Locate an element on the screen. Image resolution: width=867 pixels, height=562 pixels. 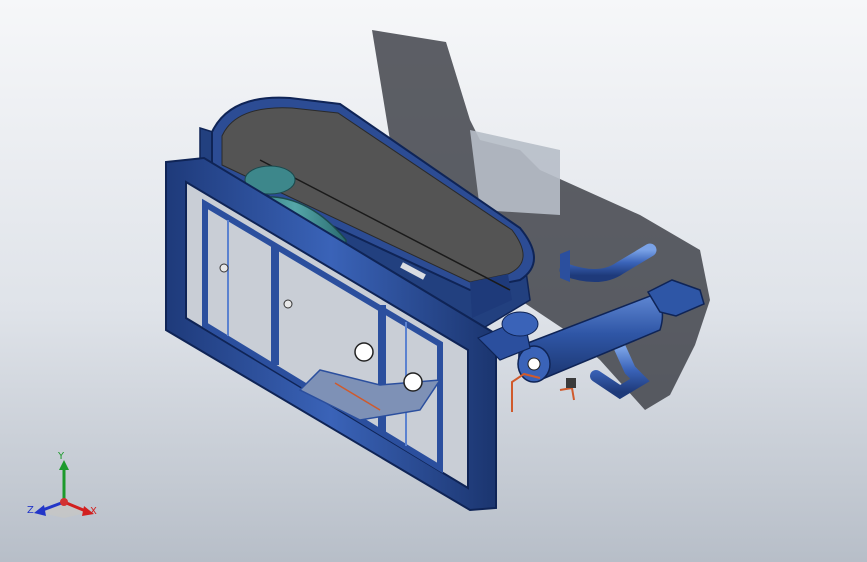
triad-origin is located at coordinates (64, 502).